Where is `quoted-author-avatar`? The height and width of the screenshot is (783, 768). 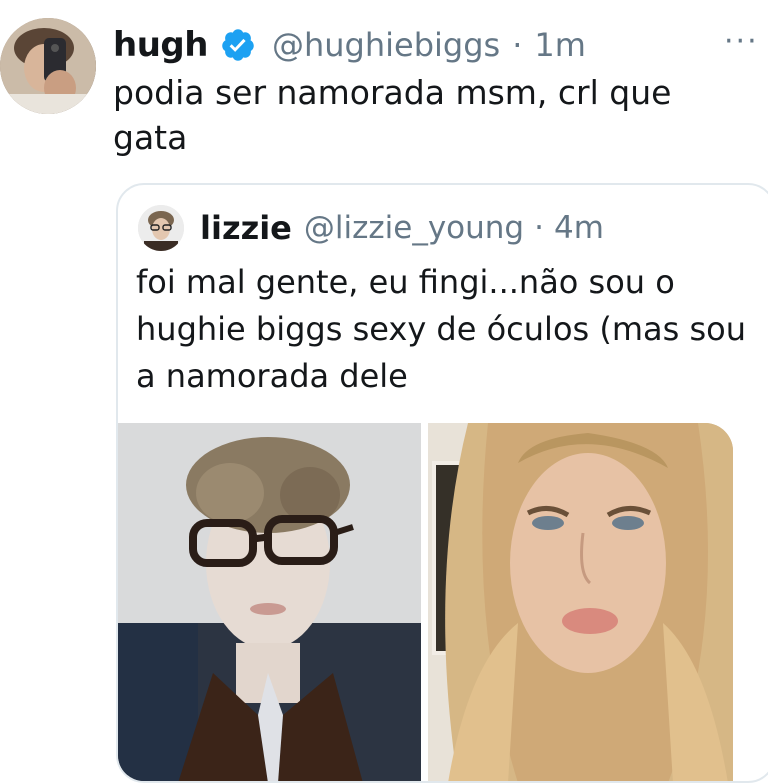
quoted-author-avatar is located at coordinates (161, 228).